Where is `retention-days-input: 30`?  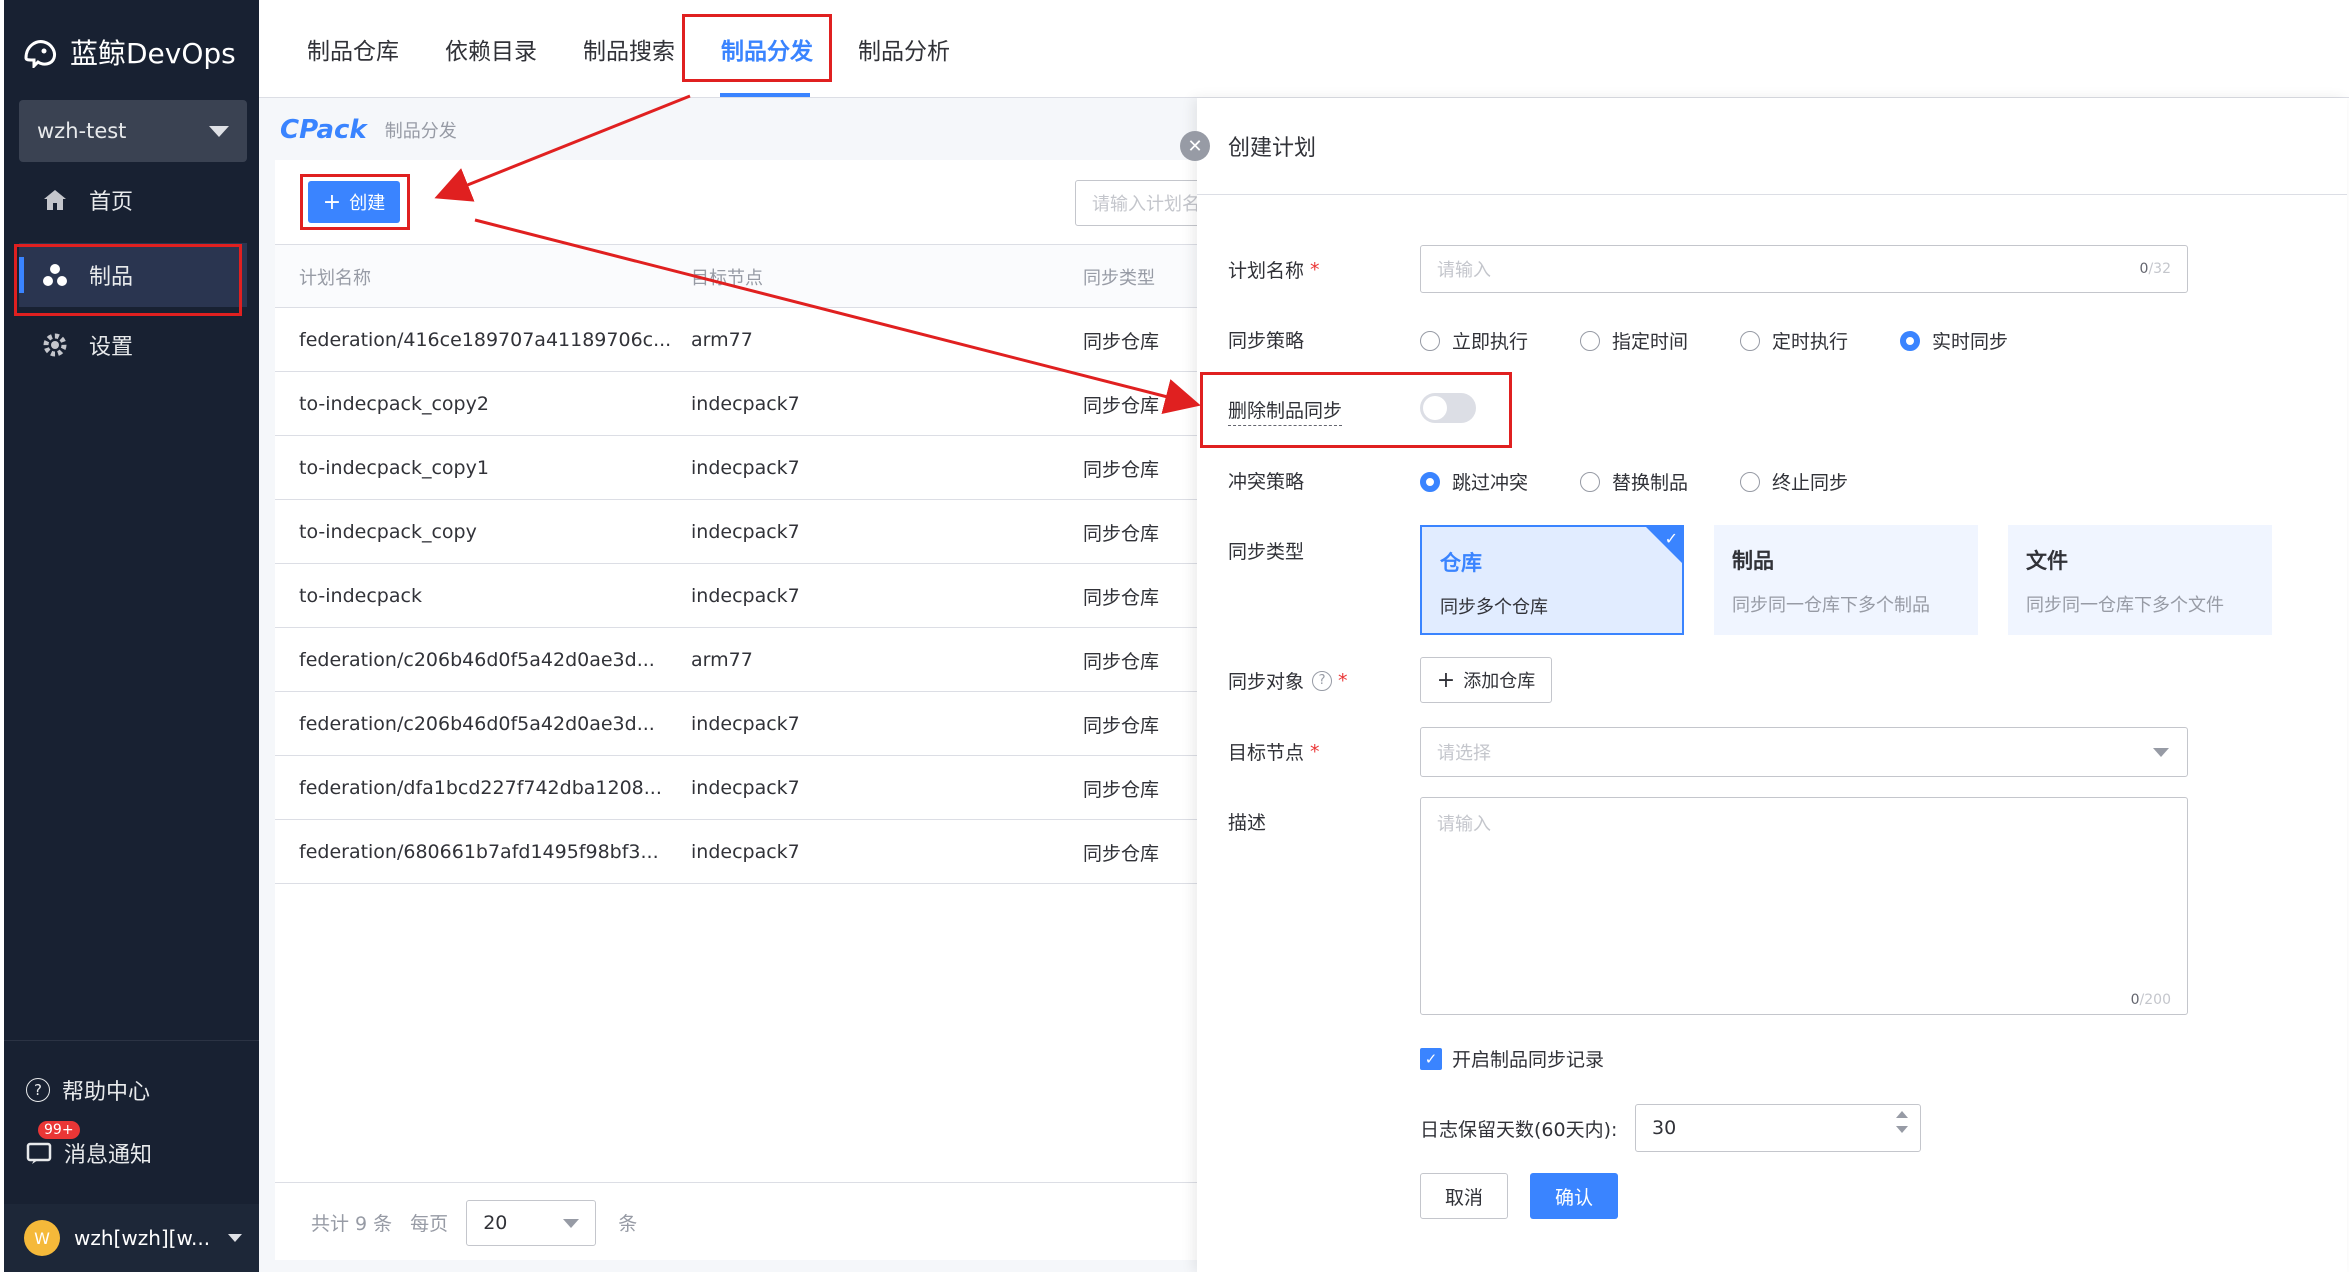 retention-days-input: 30 is located at coordinates (1778, 1128).